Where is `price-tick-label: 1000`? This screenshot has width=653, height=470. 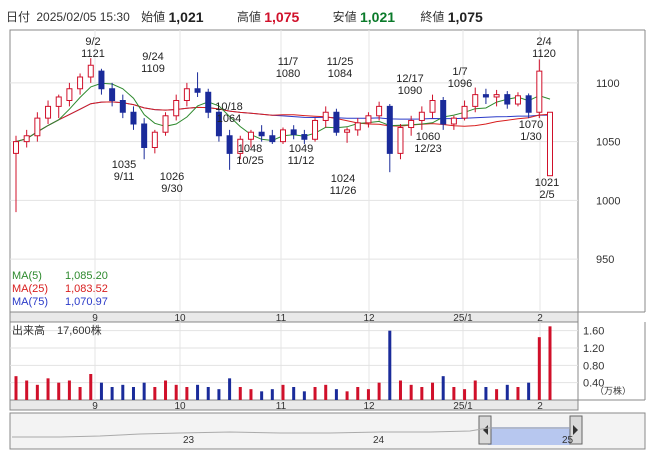 price-tick-label: 1000 is located at coordinates (608, 201).